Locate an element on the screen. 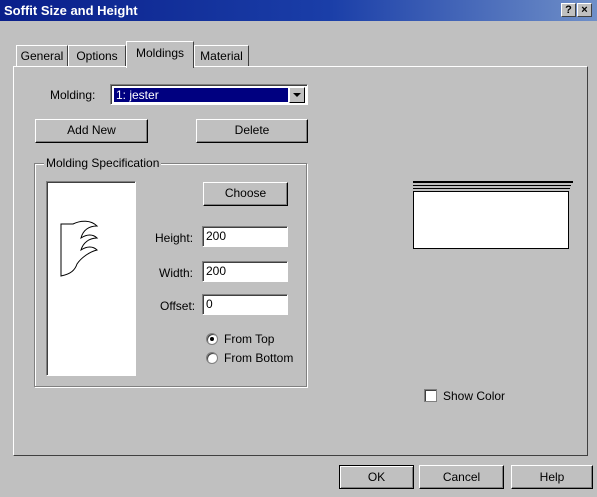 This screenshot has width=597, height=497. cancel-button: Cancel is located at coordinates (461, 477).